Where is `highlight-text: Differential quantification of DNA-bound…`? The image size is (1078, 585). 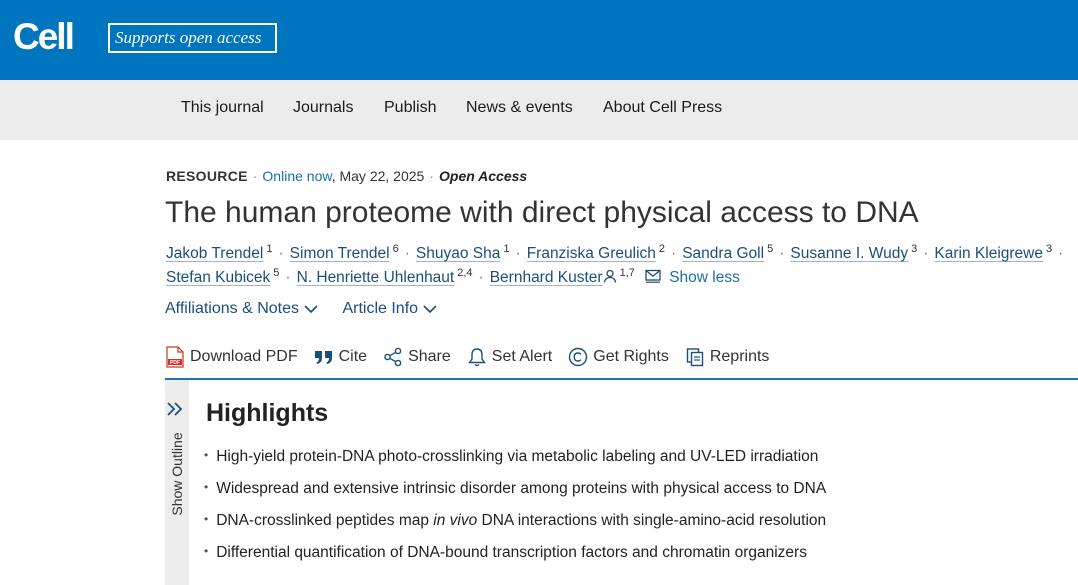
highlight-text: Differential quantification of DNA-bound… is located at coordinates (511, 552).